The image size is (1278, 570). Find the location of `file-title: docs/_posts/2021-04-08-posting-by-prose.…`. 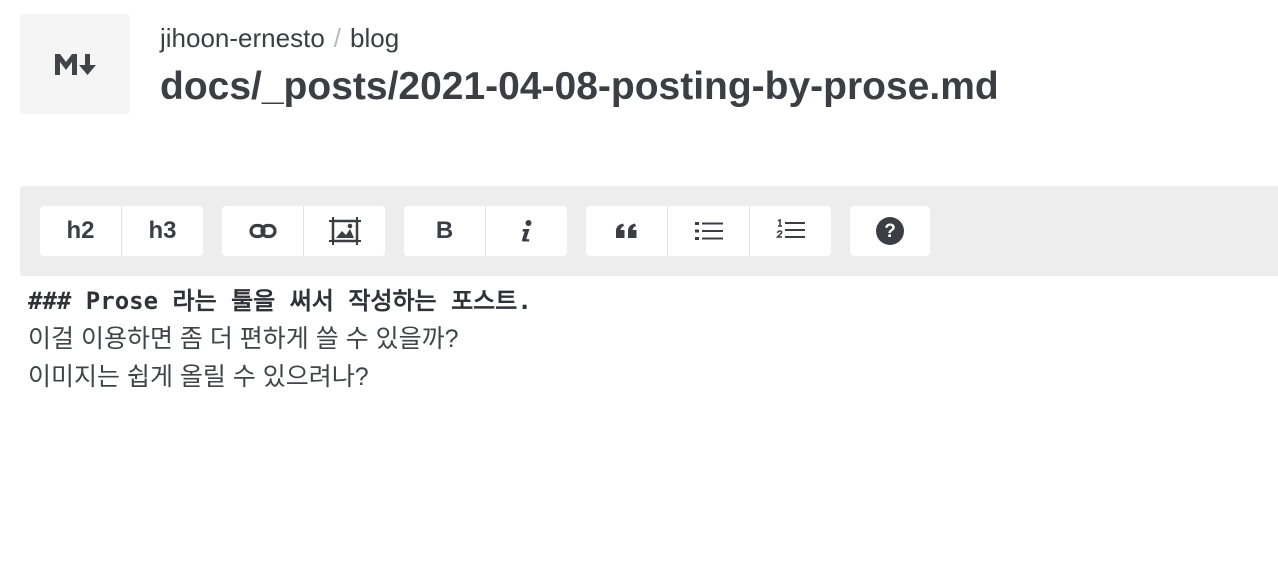

file-title: docs/_posts/2021-04-08-posting-by-prose.… is located at coordinates (579, 86).